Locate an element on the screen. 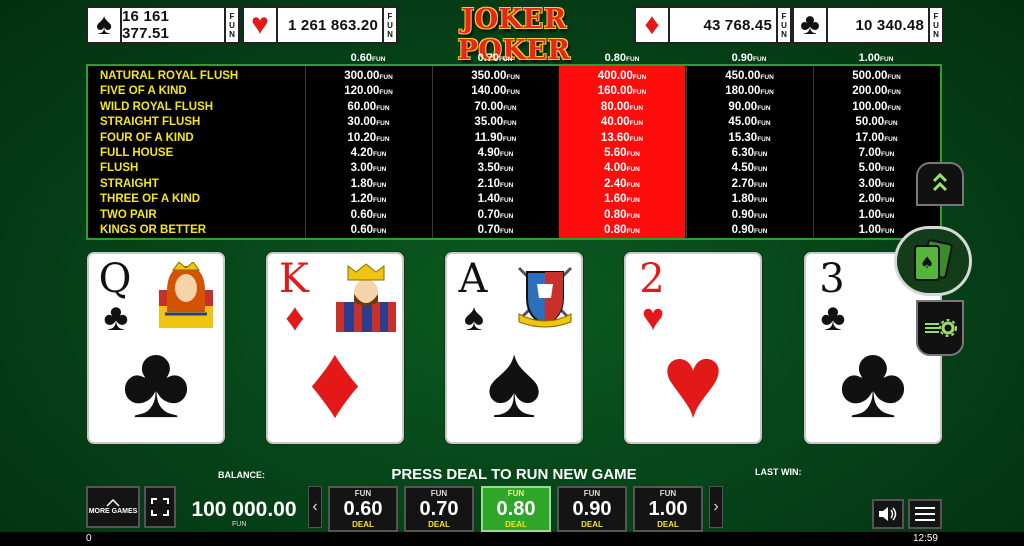  payout-cell: 3.00FUN is located at coordinates (368, 168).